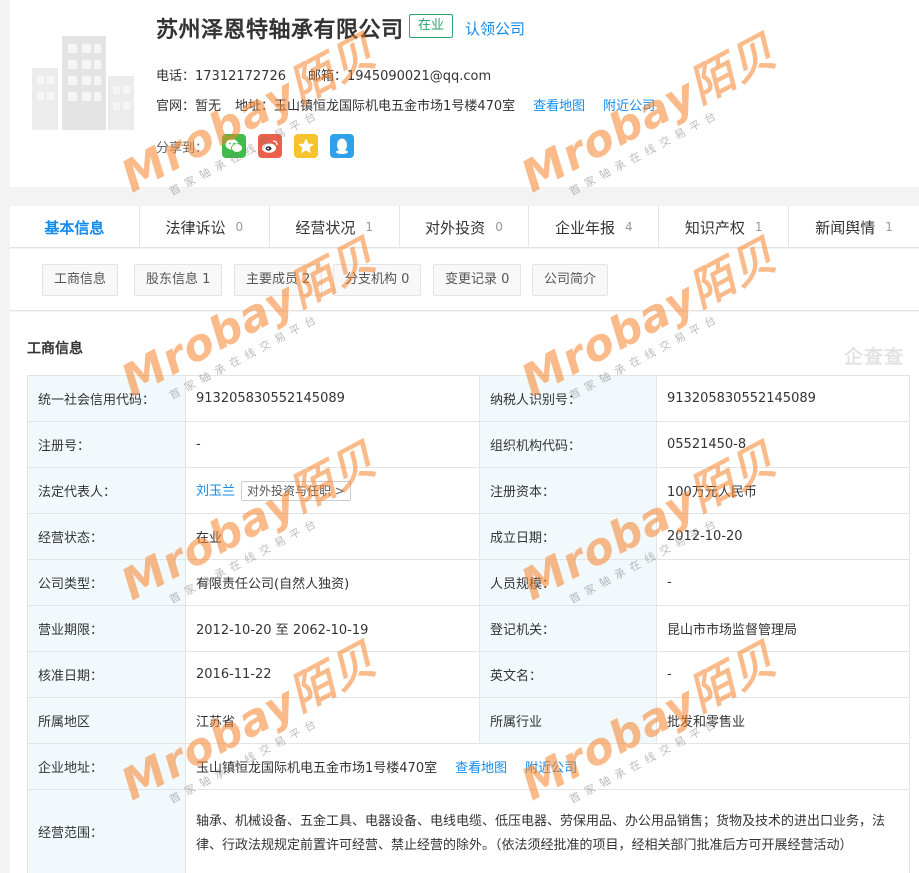  What do you see at coordinates (431, 26) in the screenshot?
I see `status-badge: 在业` at bounding box center [431, 26].